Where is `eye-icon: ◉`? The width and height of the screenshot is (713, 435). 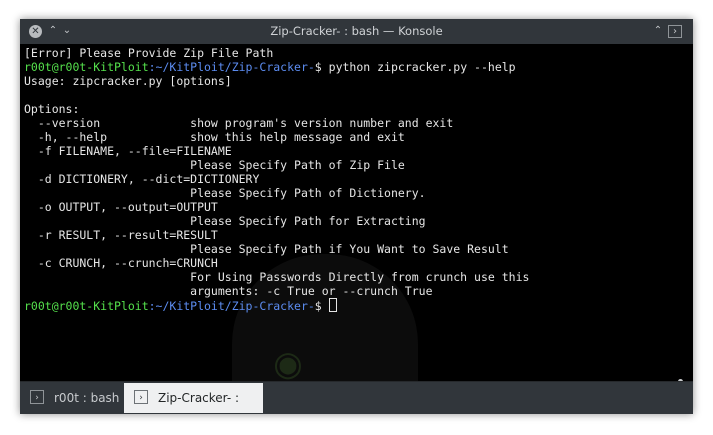 eye-icon: ◉ is located at coordinates (288, 362).